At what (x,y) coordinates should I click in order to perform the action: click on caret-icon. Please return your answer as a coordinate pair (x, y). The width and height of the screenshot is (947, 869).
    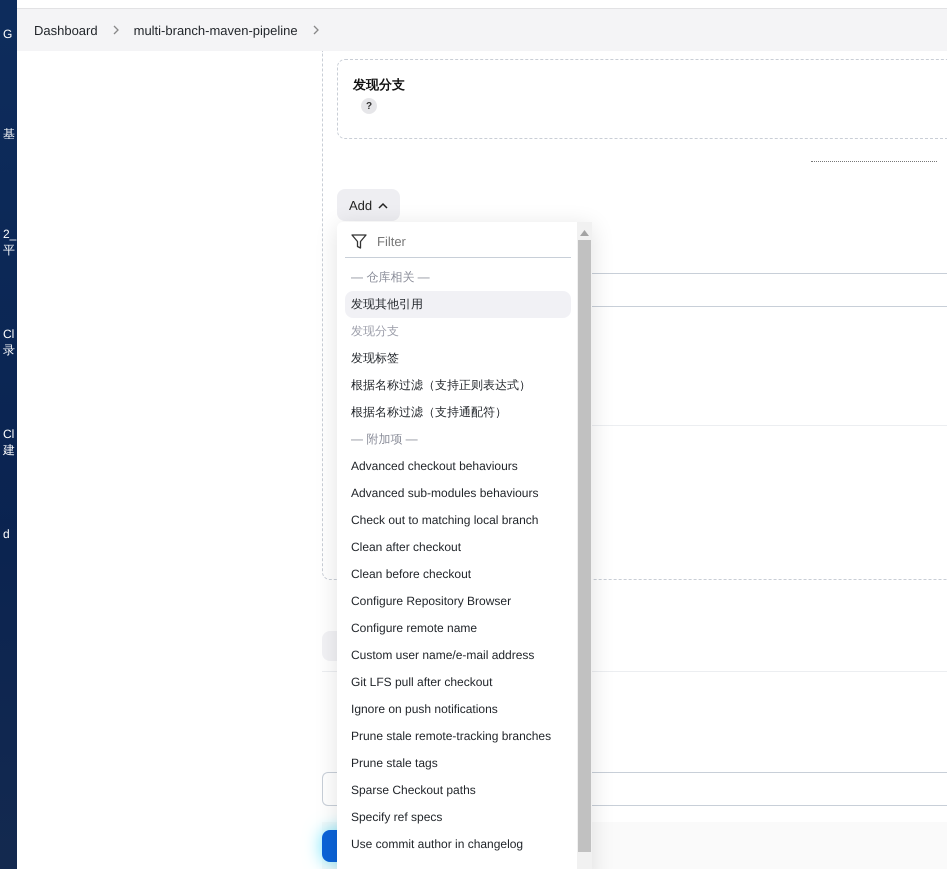
    Looking at the image, I should click on (383, 205).